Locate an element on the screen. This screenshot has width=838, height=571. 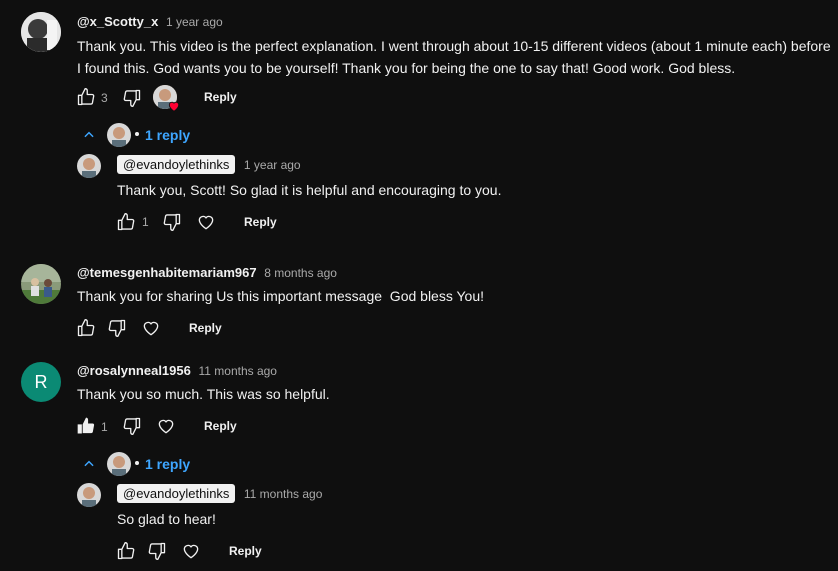
comment-time: 8 months ago is located at coordinates (300, 273).